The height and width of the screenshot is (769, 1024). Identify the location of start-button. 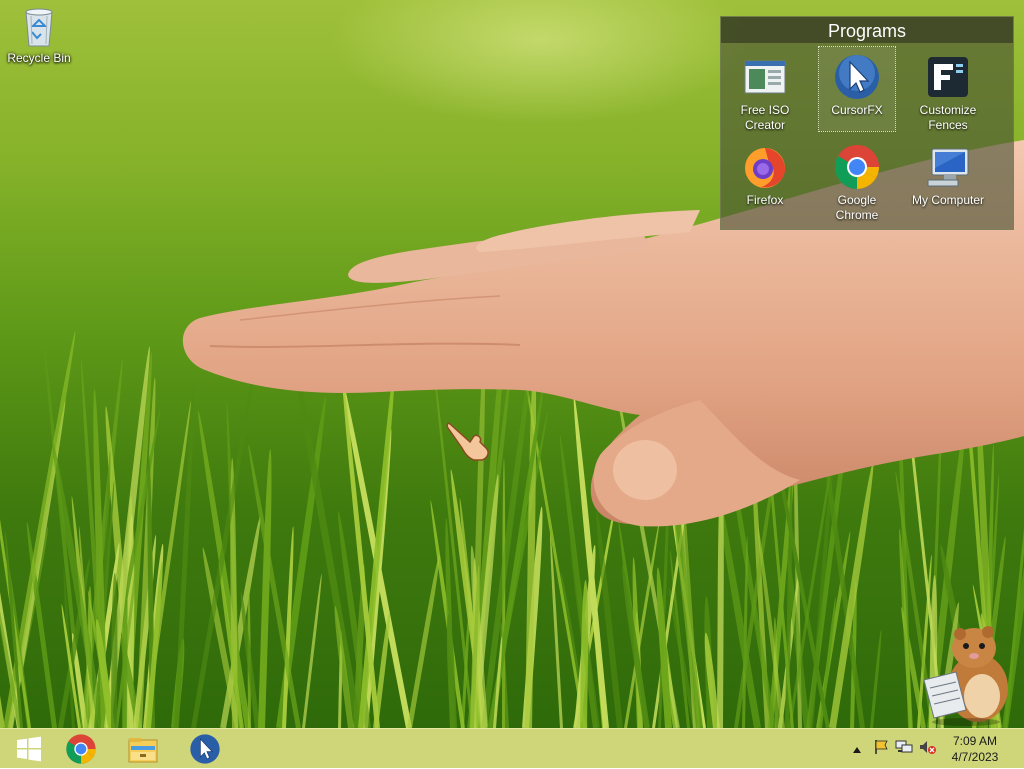
(29, 749).